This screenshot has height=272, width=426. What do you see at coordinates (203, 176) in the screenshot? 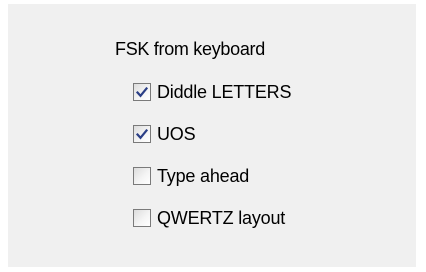
I see `type-ahead-label: Type ahead` at bounding box center [203, 176].